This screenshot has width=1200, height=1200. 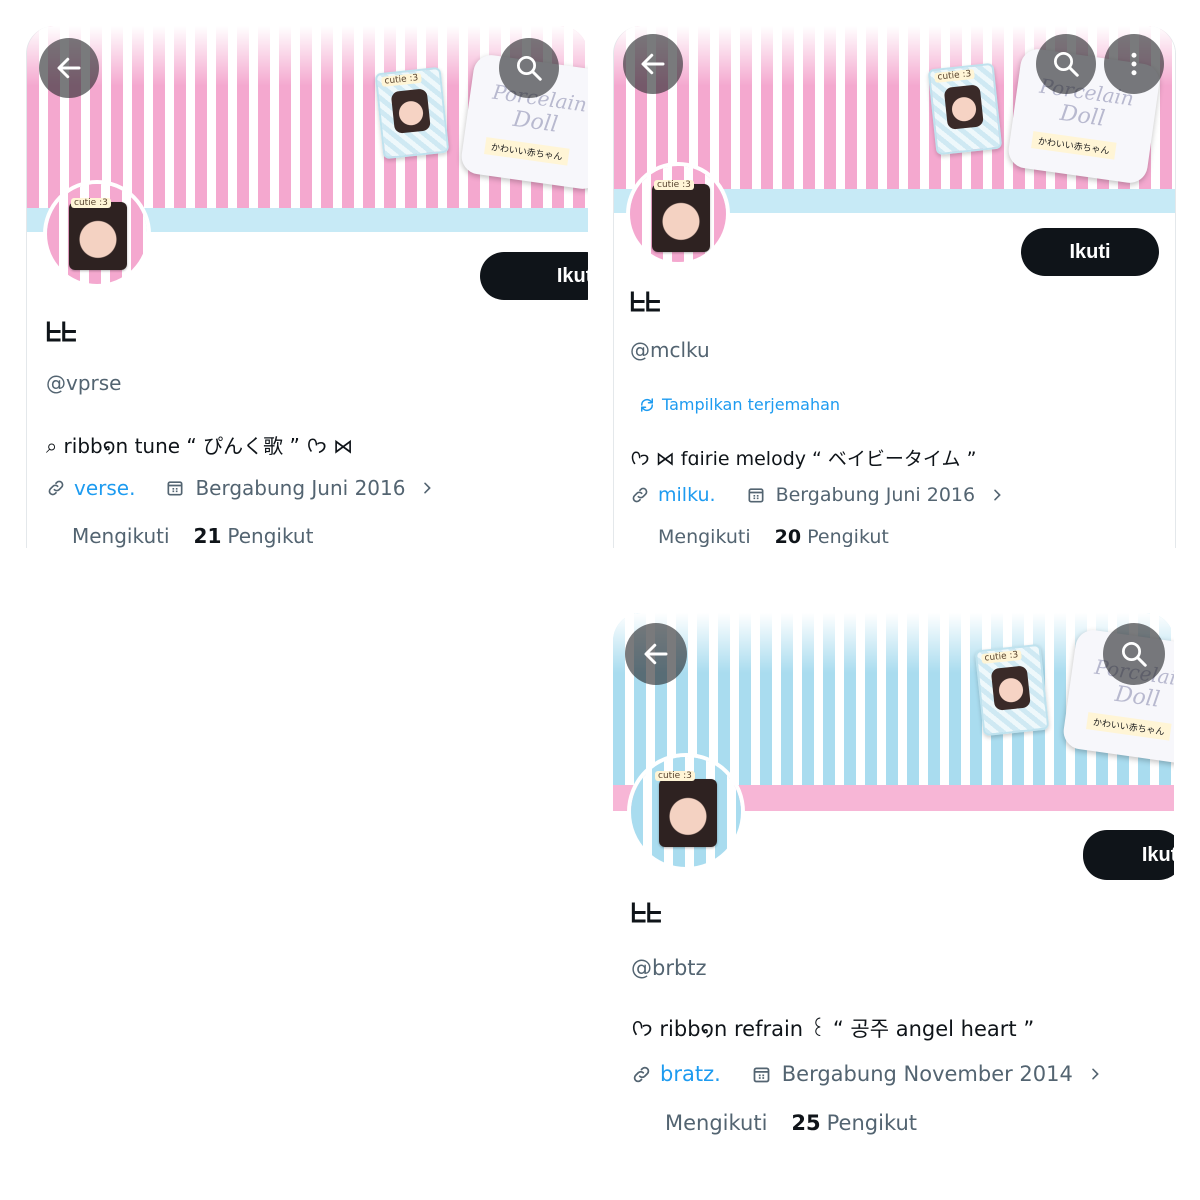 What do you see at coordinates (84, 383) in the screenshot?
I see `handle: @vprse` at bounding box center [84, 383].